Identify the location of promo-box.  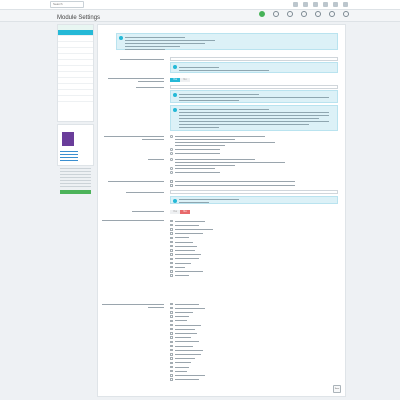
(75, 159).